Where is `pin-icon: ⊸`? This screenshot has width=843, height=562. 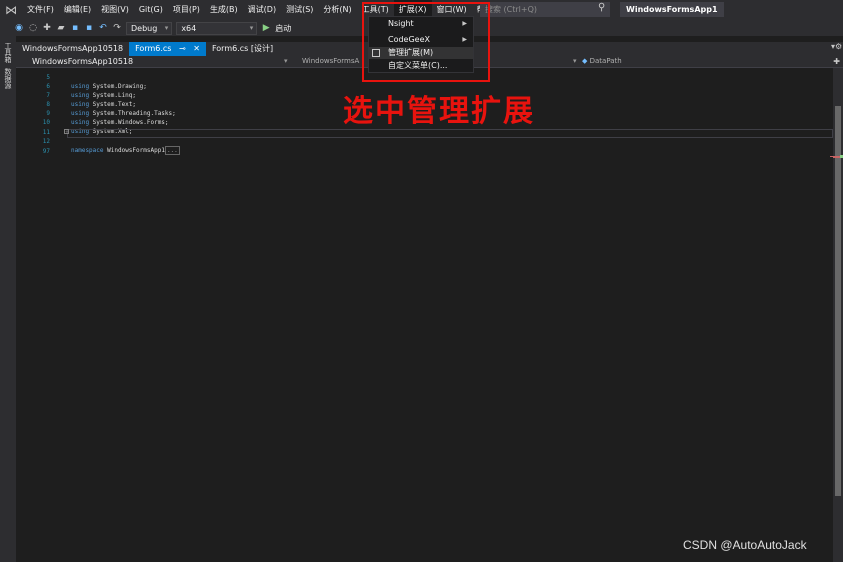
pin-icon: ⊸ is located at coordinates (182, 48).